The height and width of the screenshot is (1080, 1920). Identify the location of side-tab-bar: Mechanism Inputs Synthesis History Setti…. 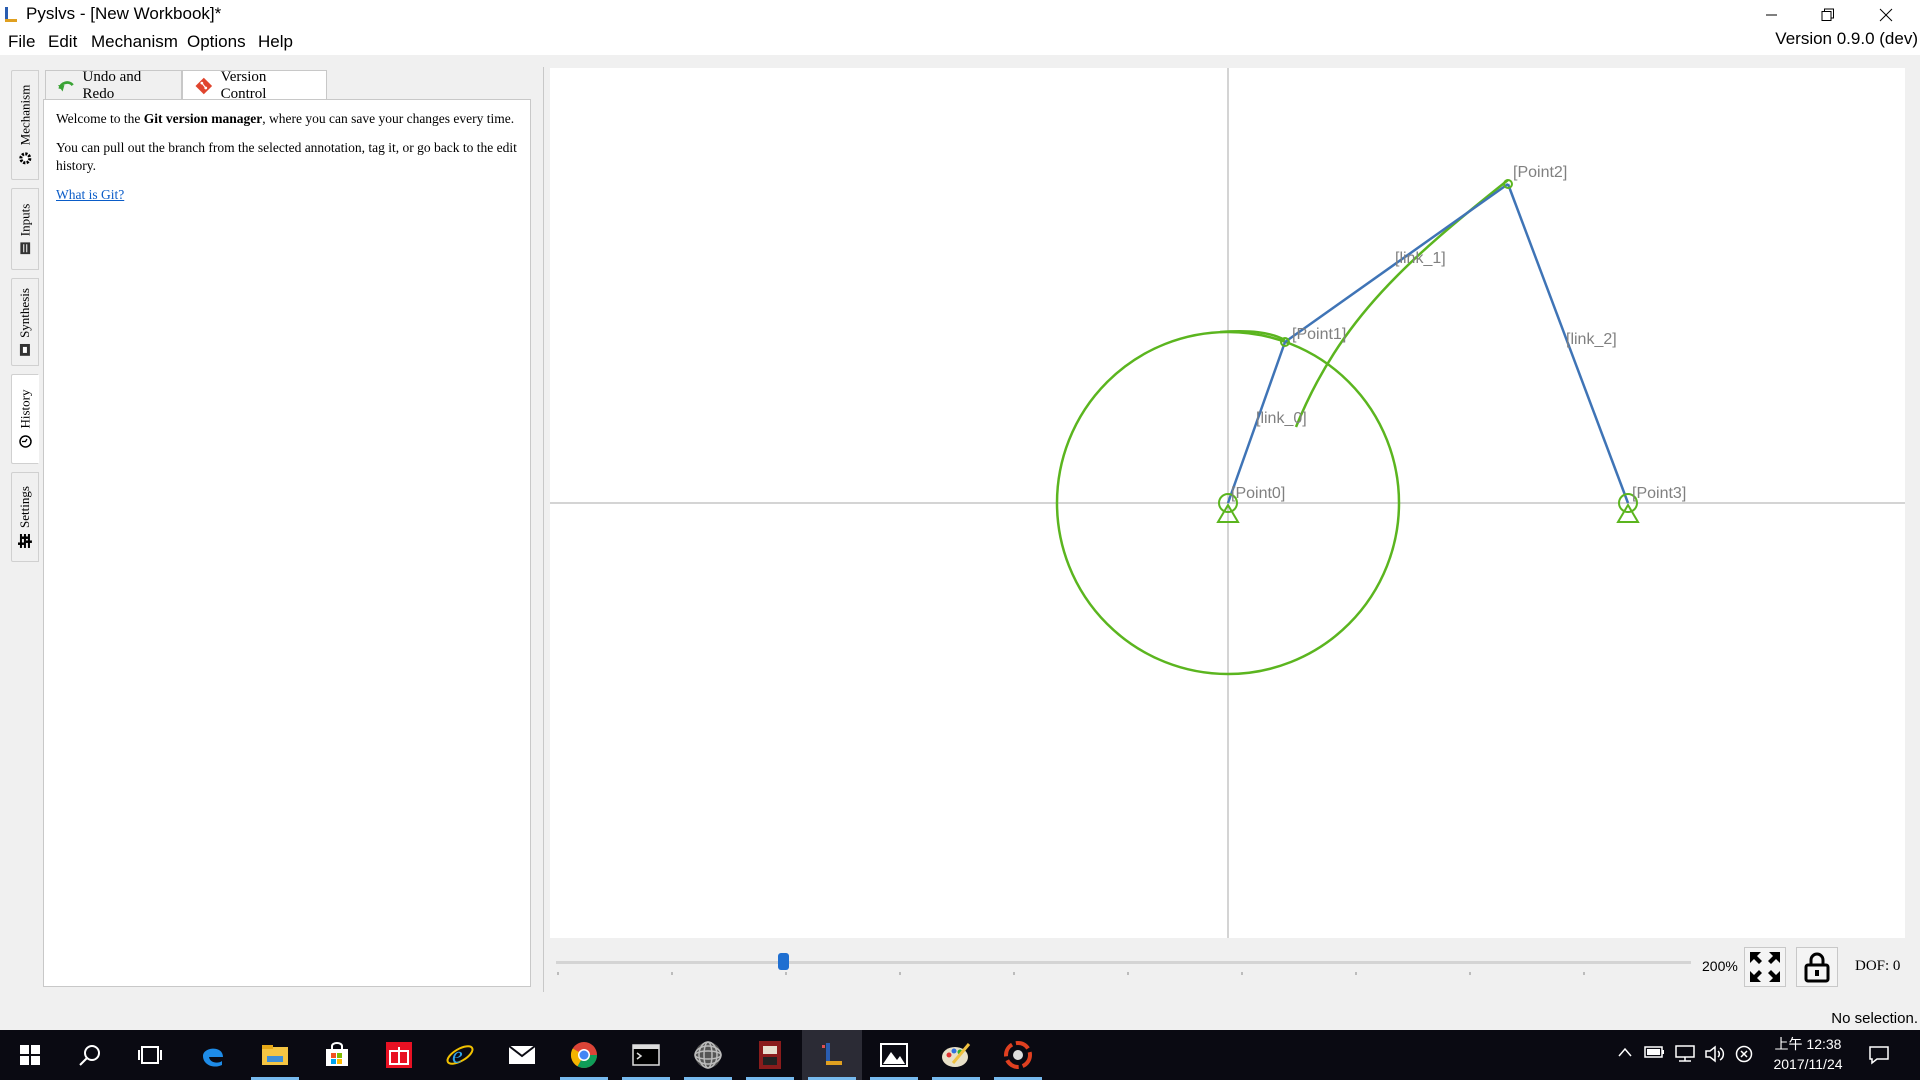
(26, 320).